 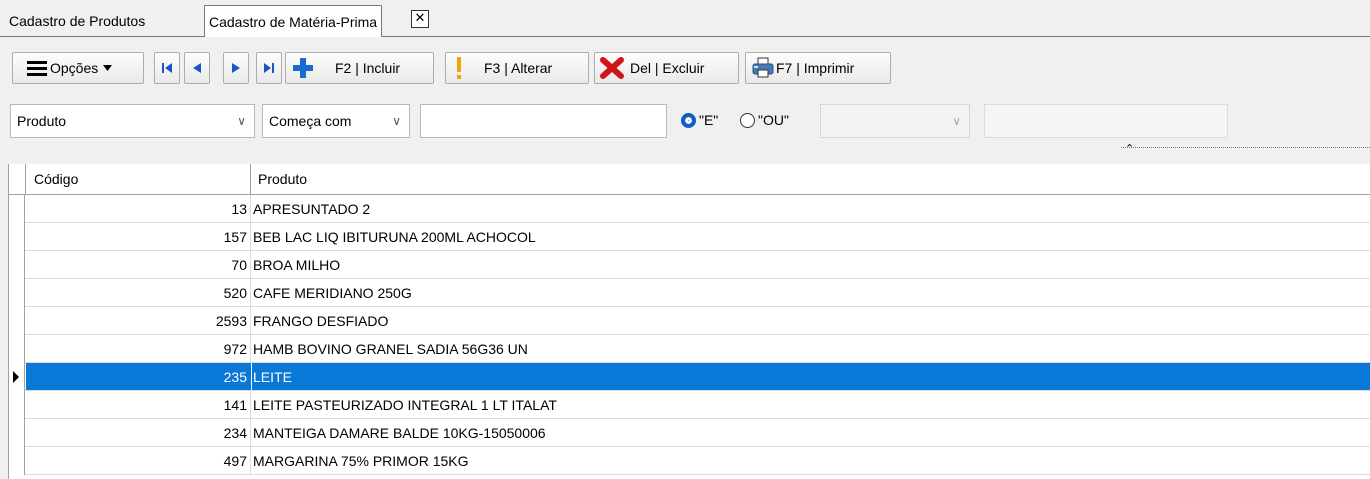 What do you see at coordinates (390, 348) in the screenshot?
I see `cell-produto: HAMB BOVINO GRANEL SADIA 56G36 UN` at bounding box center [390, 348].